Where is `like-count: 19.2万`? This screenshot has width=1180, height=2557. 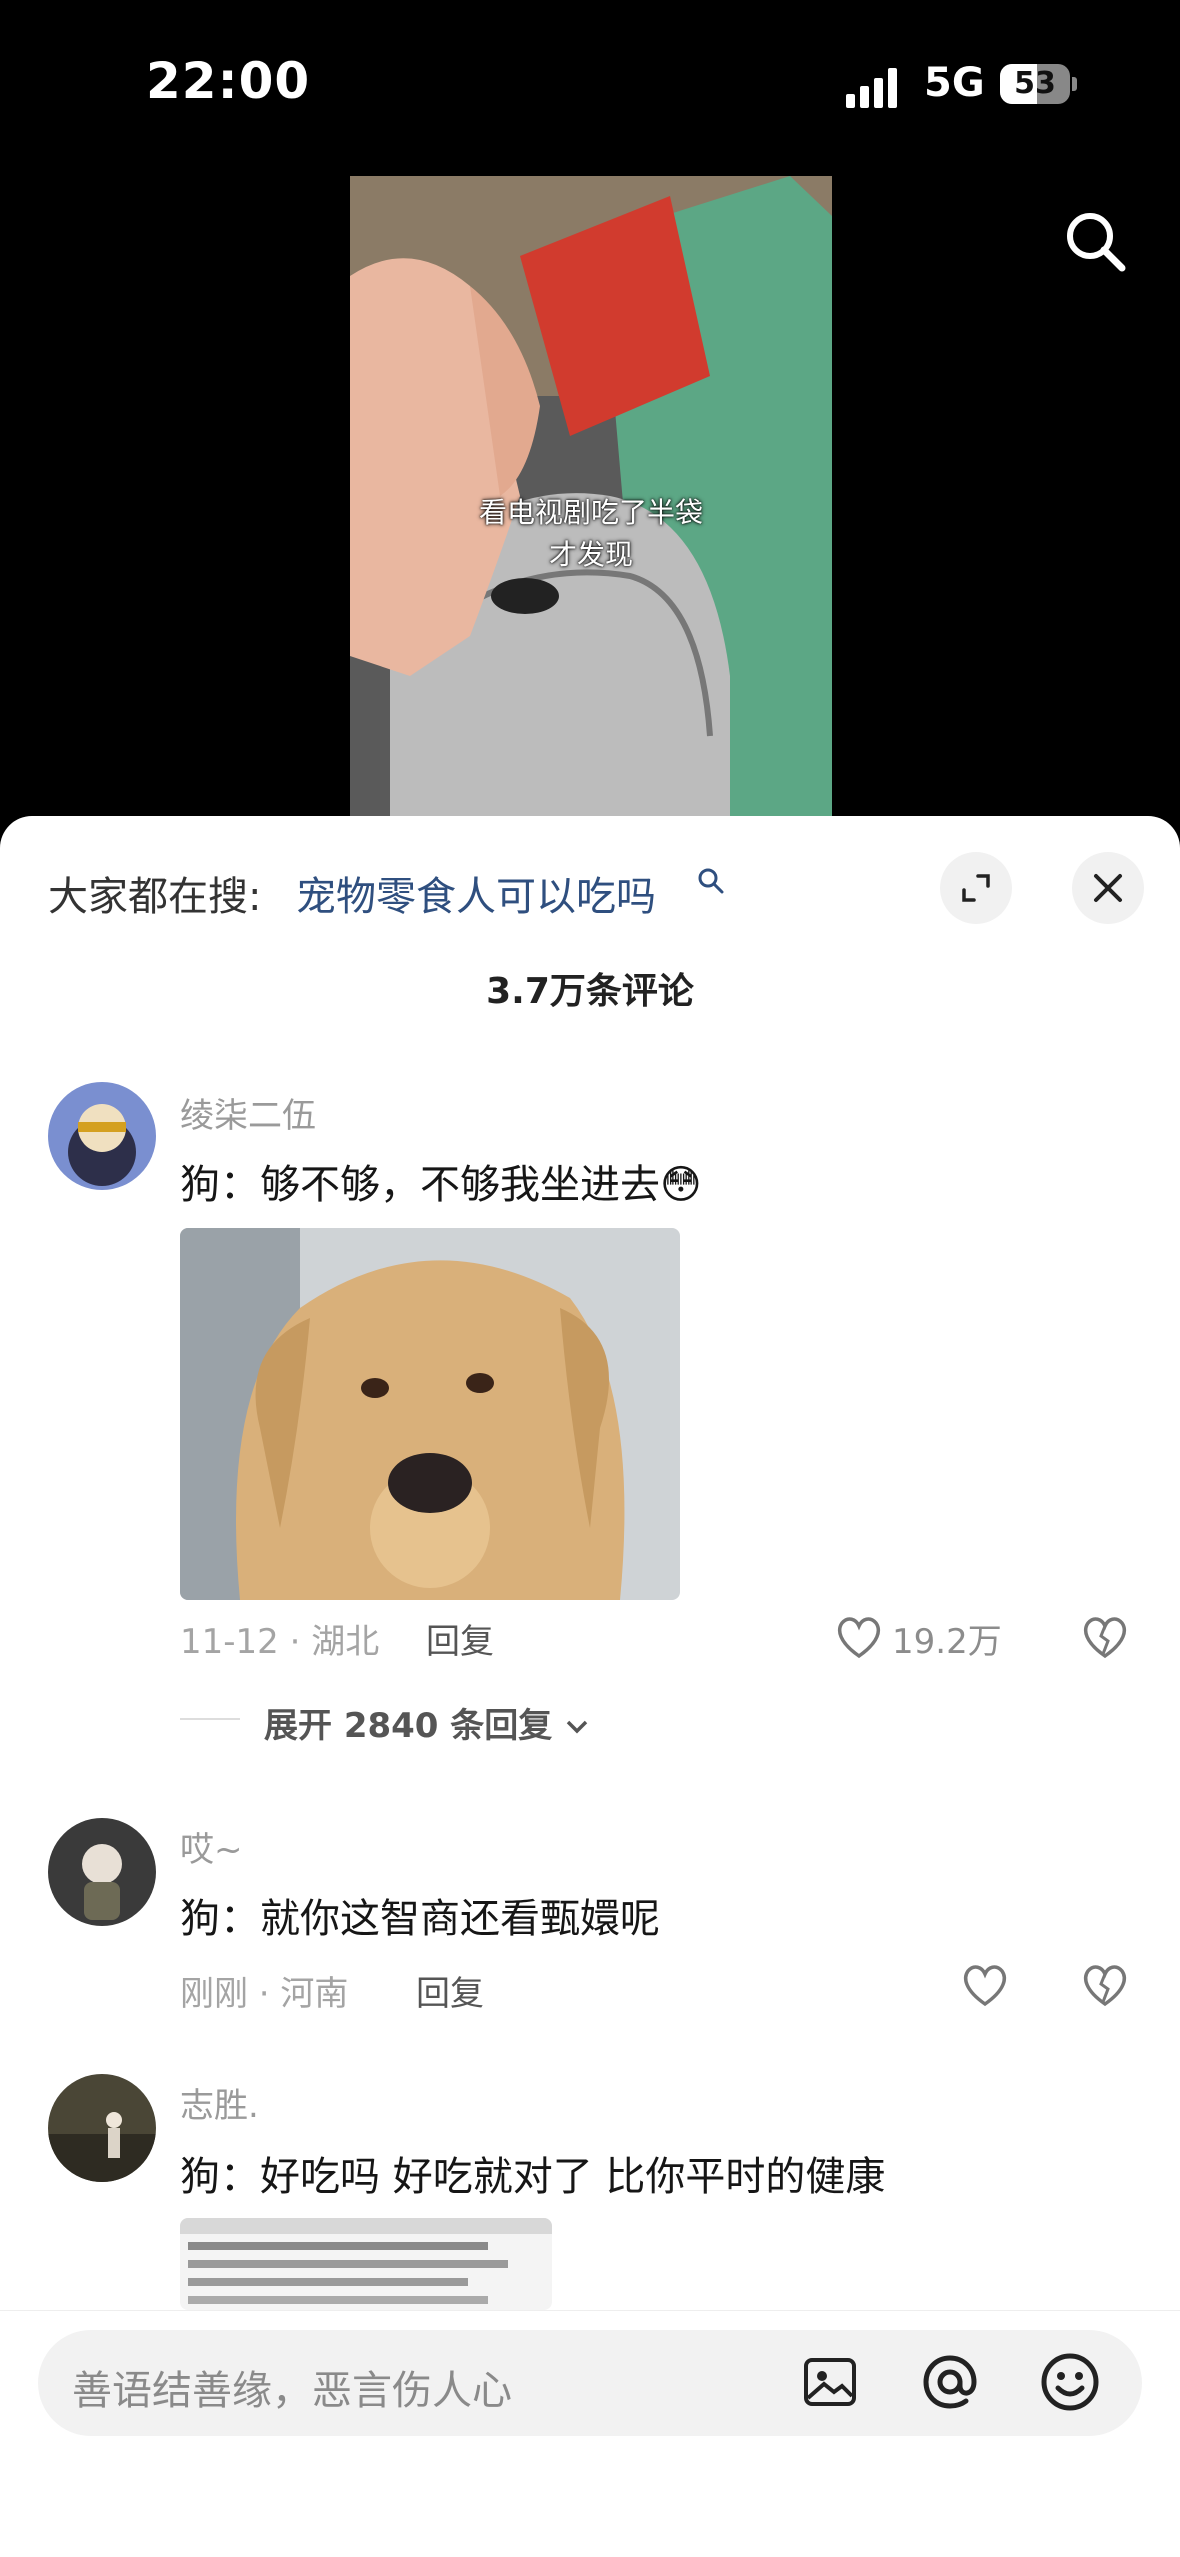 like-count: 19.2万 is located at coordinates (947, 1642).